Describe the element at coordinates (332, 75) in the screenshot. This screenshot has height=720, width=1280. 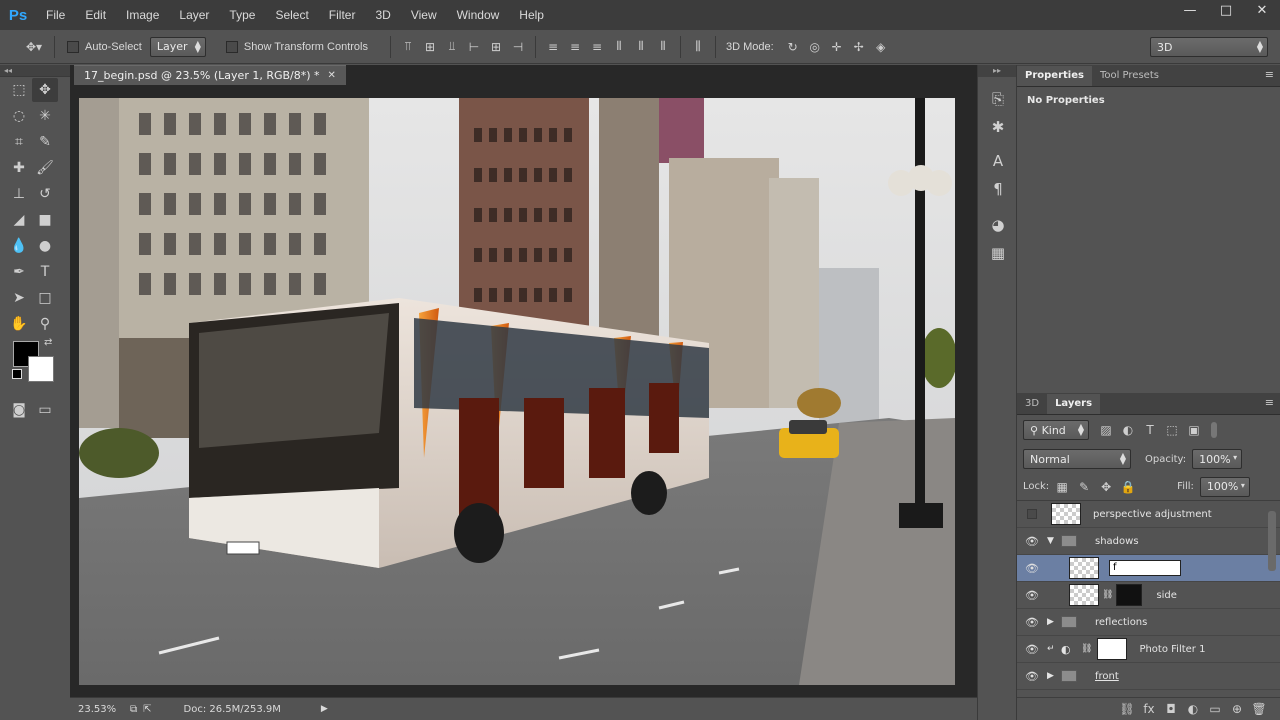
I see `close-tab-icon: ✕` at that location.